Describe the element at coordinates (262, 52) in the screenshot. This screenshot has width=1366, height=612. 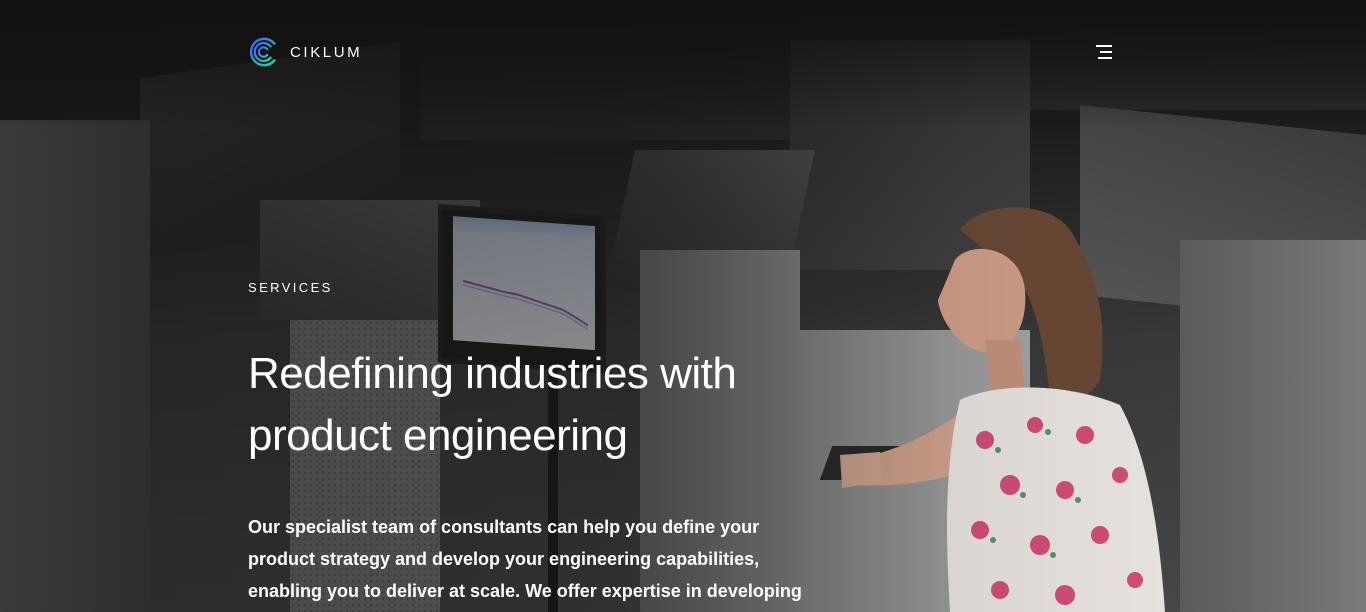
I see `ciklum-logo-icon` at that location.